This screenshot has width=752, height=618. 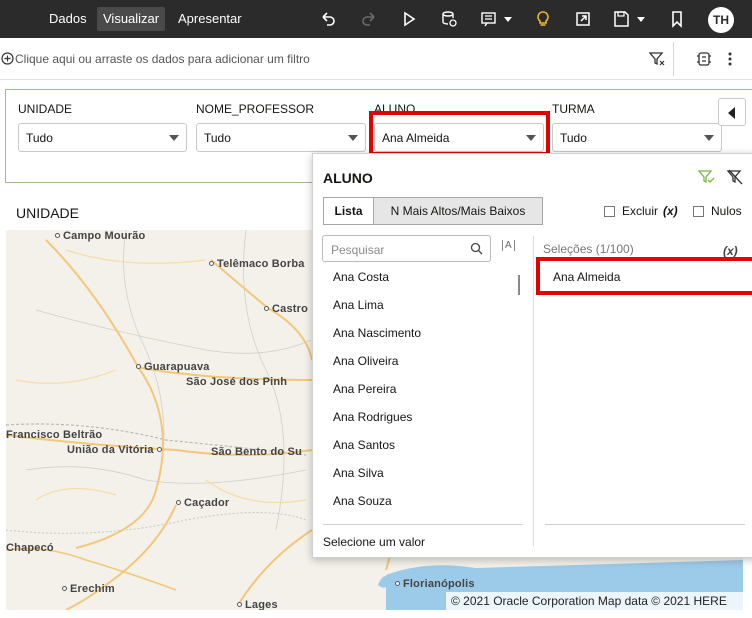 I want to click on export-icon, so click(x=583, y=19).